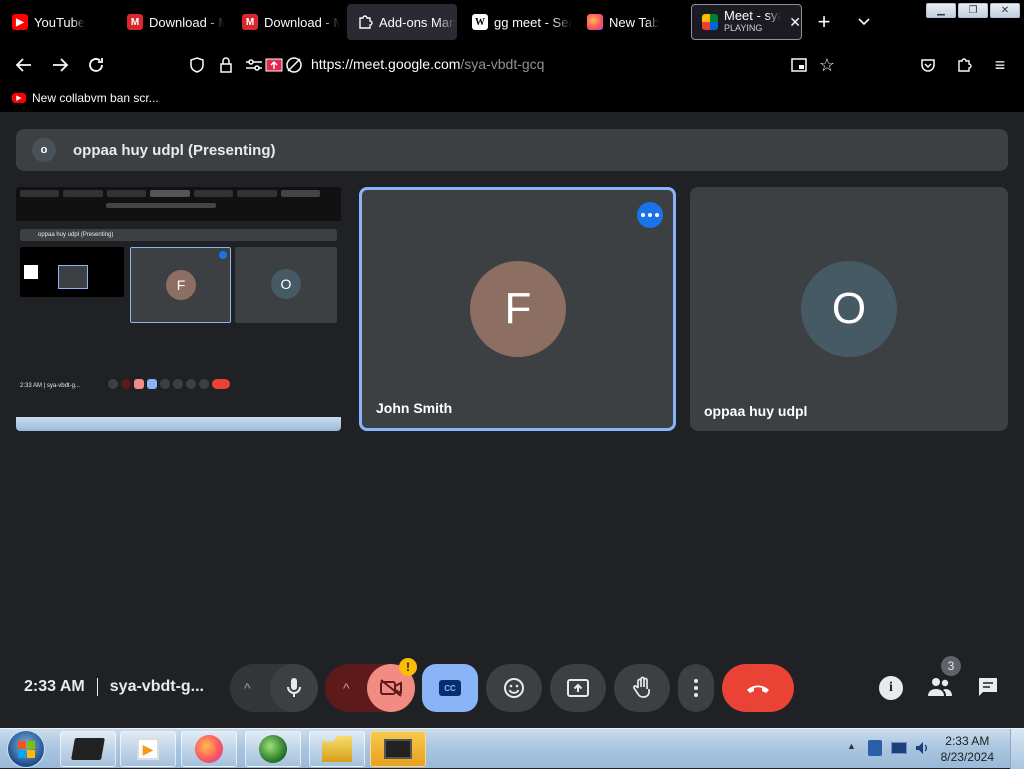 The image size is (1024, 769). Describe the element at coordinates (402, 22) in the screenshot. I see `tab-add-ons: Add-ons Man` at that location.